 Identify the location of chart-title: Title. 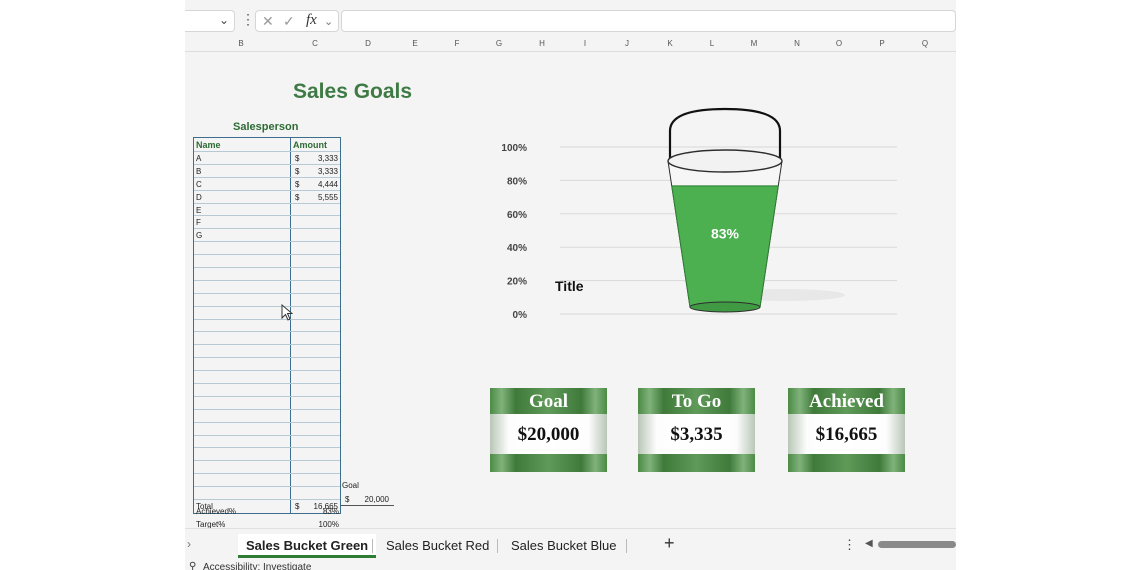
(569, 286).